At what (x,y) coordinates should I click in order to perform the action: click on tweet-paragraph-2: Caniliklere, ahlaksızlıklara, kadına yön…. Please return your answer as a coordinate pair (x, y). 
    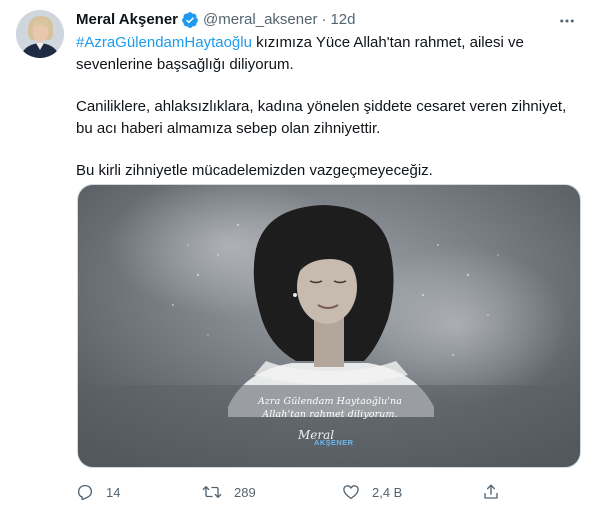
    Looking at the image, I should click on (321, 117).